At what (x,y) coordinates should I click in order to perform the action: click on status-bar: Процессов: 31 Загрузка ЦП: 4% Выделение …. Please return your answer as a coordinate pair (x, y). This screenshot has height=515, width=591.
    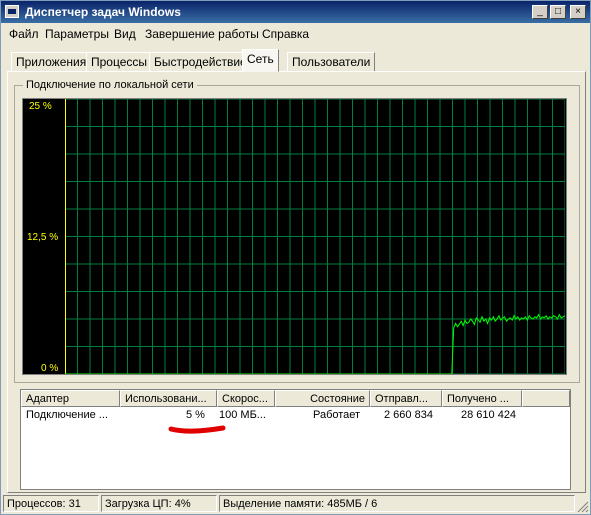
    Looking at the image, I should click on (295, 503).